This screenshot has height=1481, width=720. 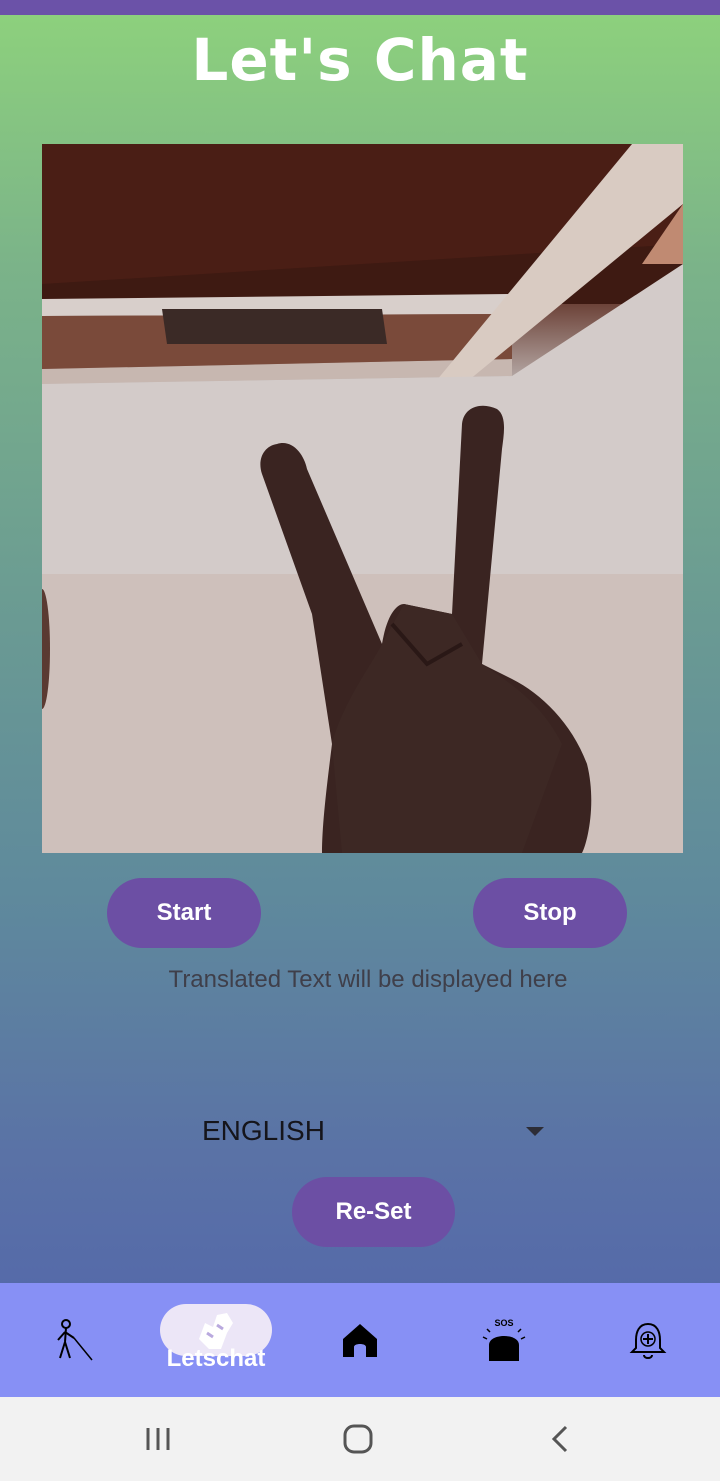 I want to click on nav-medical-alert, so click(x=648, y=1340).